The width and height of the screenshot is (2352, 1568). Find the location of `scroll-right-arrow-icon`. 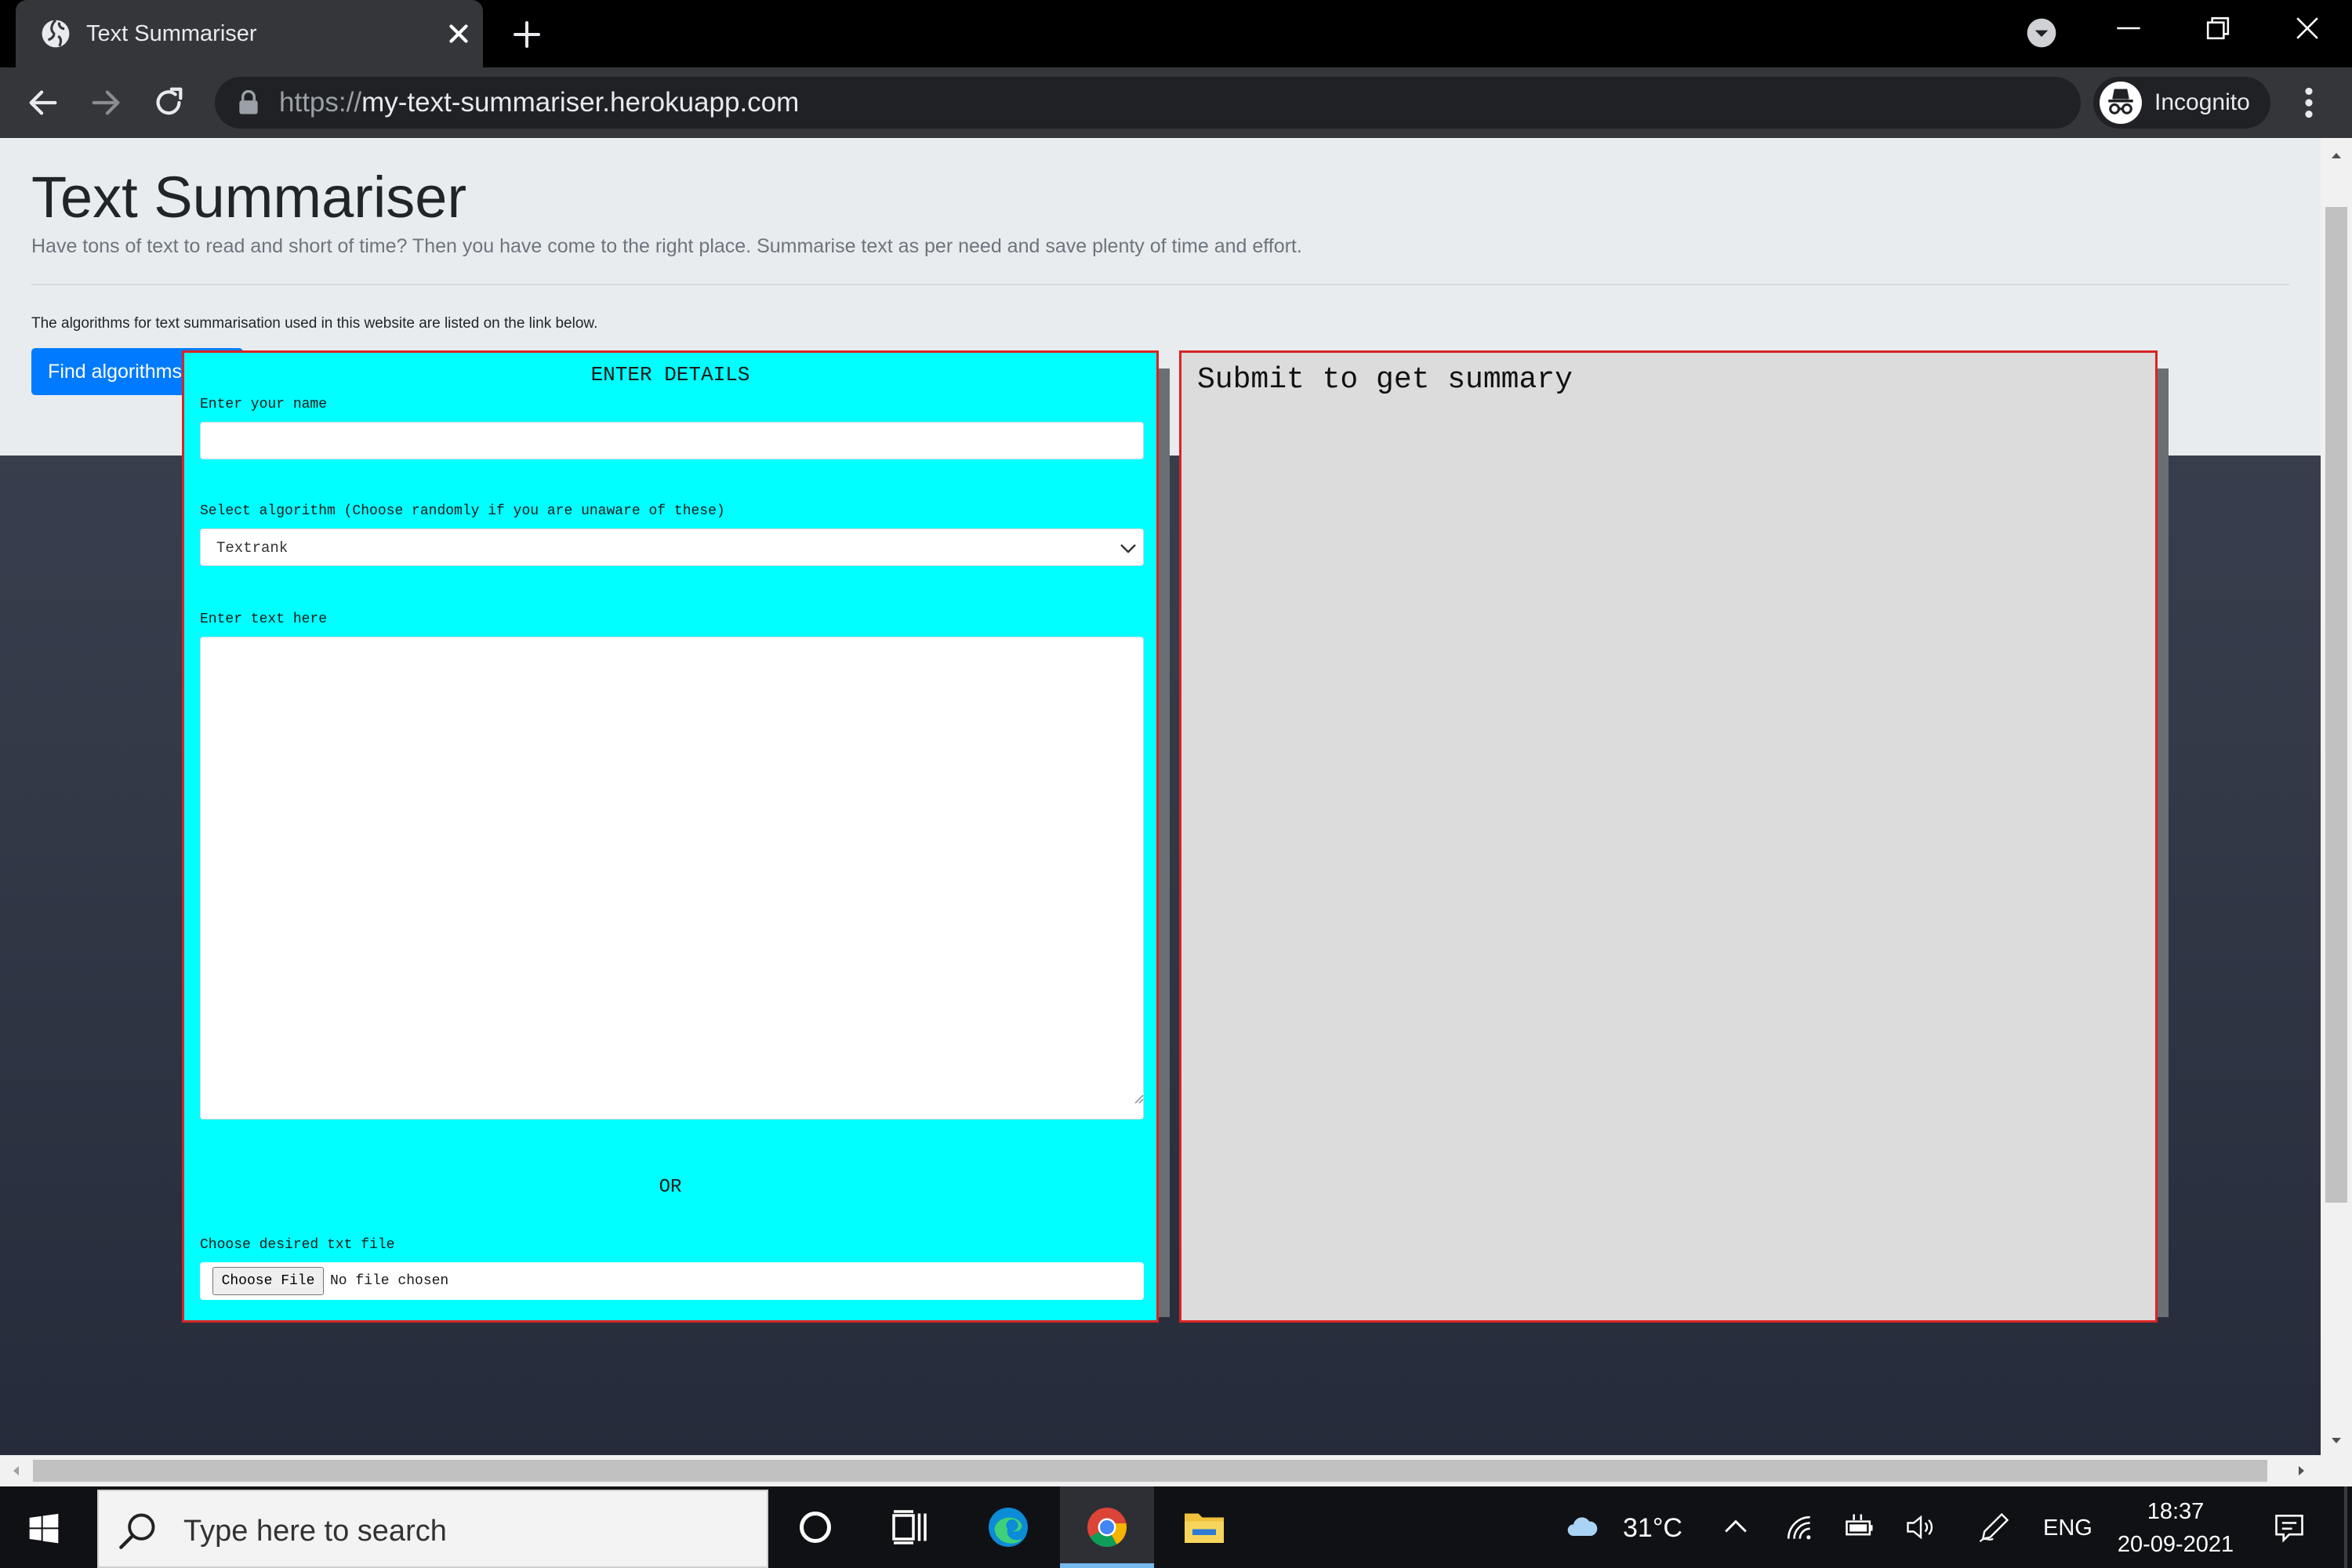

scroll-right-arrow-icon is located at coordinates (2302, 1471).